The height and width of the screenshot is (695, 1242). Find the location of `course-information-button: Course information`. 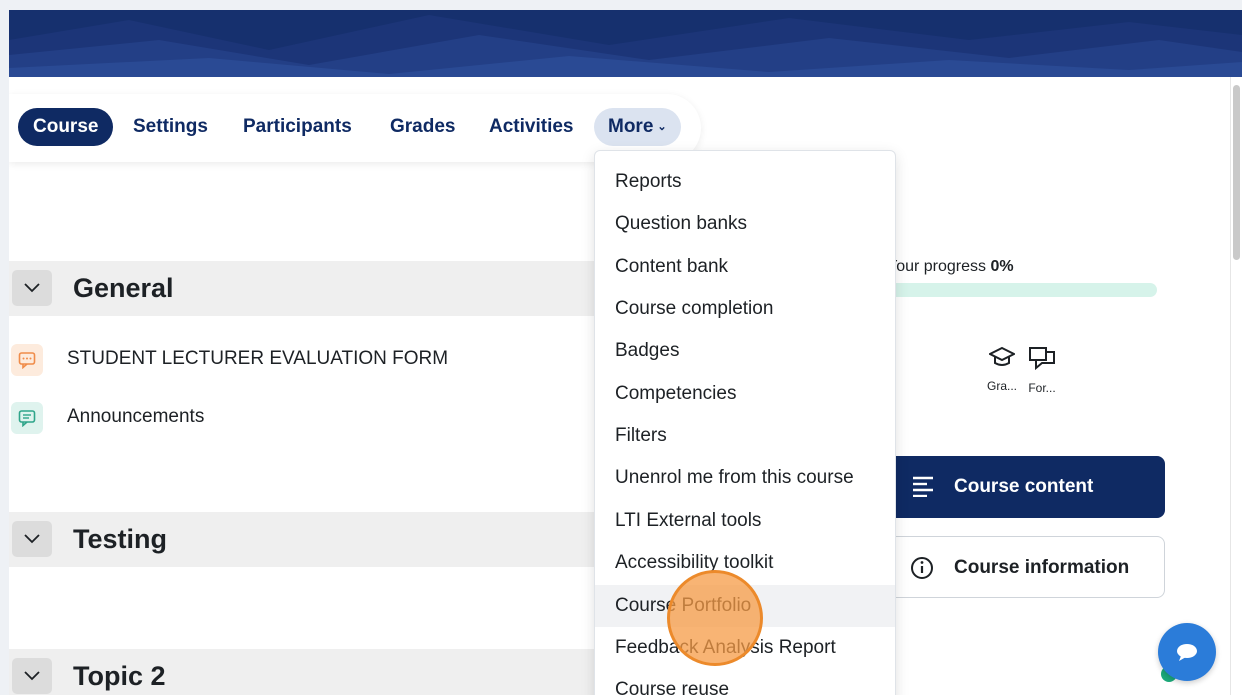

course-information-button: Course information is located at coordinates (1017, 567).